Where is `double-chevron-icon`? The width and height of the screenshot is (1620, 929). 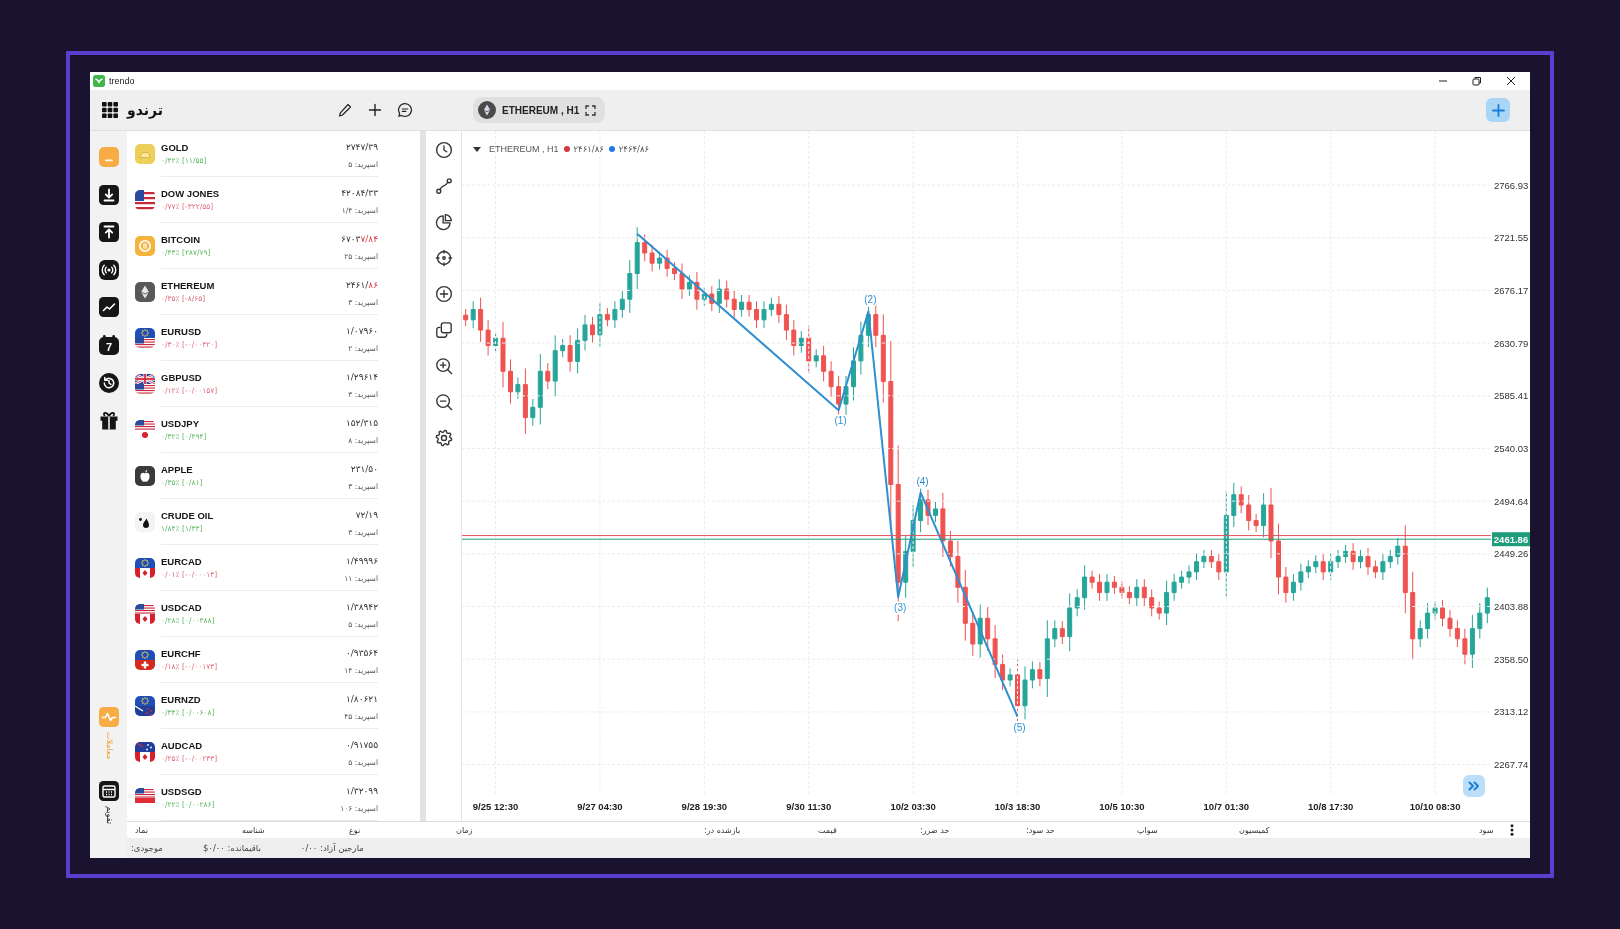
double-chevron-icon is located at coordinates (1474, 786).